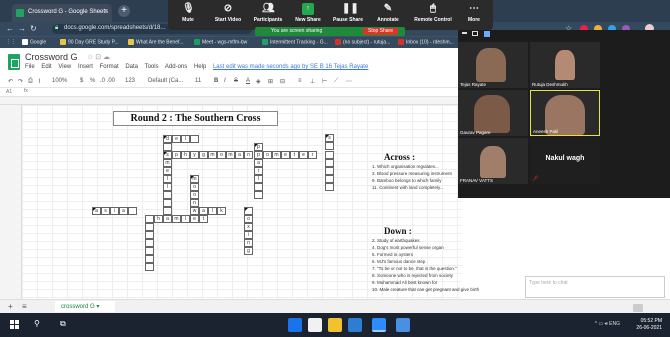 The width and height of the screenshot is (670, 337). I want to click on new-share-button: ↑ New Share, so click(308, 13).